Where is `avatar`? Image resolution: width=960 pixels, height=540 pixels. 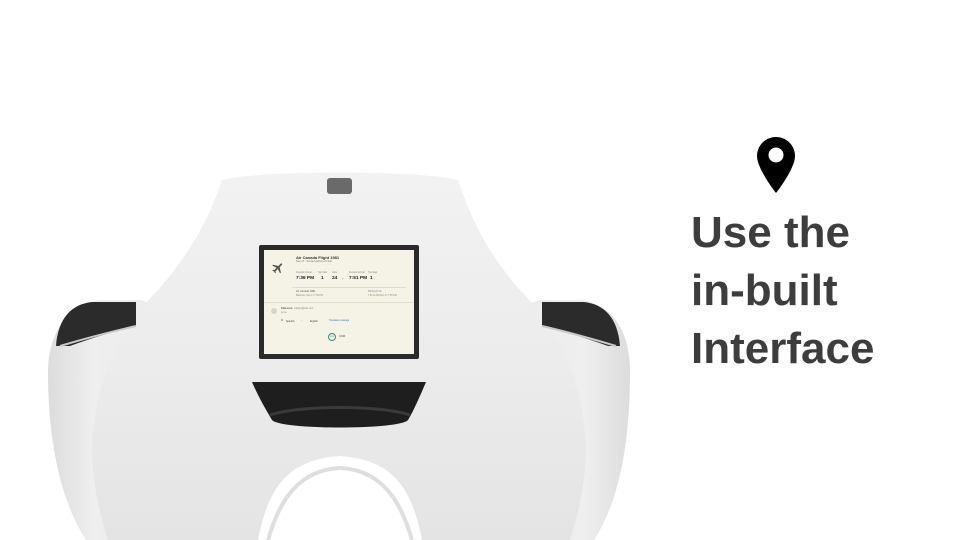 avatar is located at coordinates (274, 311).